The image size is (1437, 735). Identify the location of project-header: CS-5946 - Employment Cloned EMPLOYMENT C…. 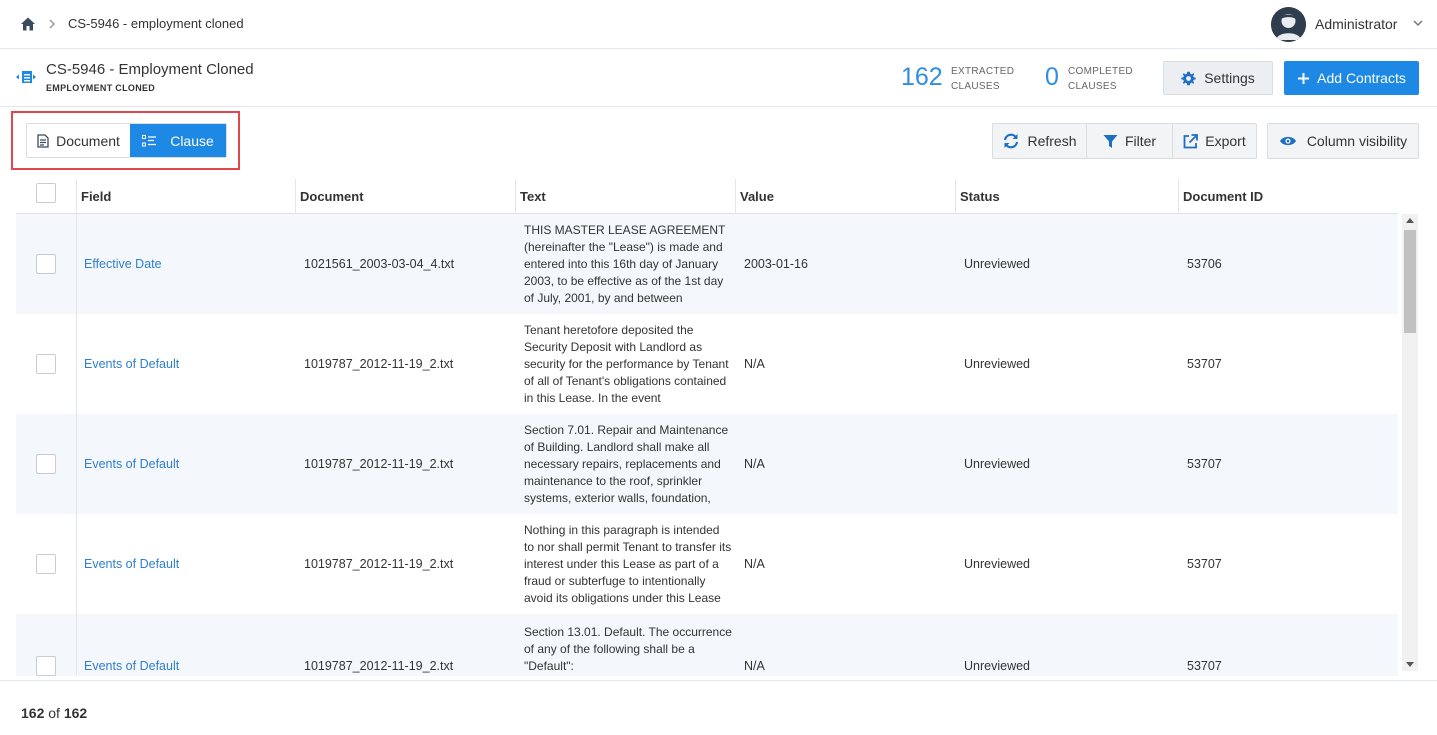
(718, 78).